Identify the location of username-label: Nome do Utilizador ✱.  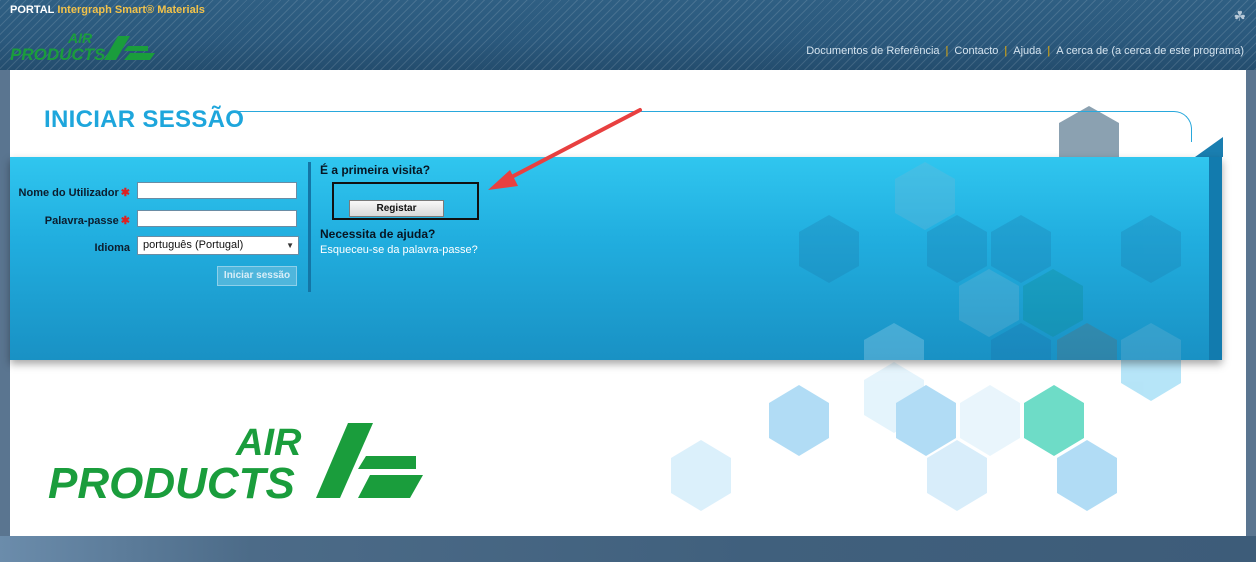
(74, 193).